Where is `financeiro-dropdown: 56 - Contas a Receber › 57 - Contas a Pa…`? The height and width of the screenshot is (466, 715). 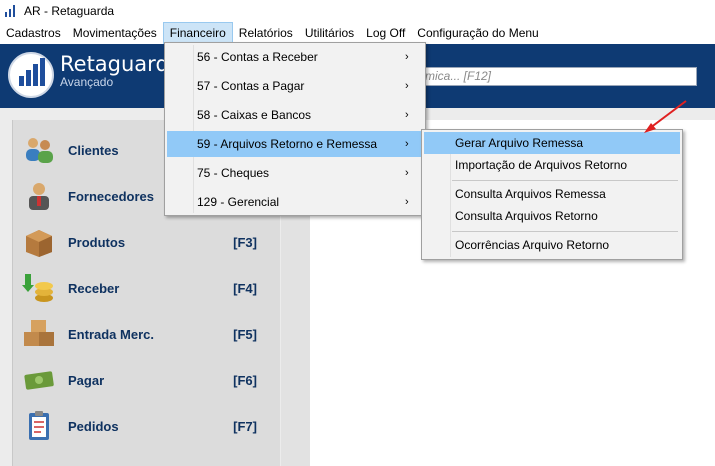
financeiro-dropdown: 56 - Contas a Receber › 57 - Contas a Pa… is located at coordinates (295, 129).